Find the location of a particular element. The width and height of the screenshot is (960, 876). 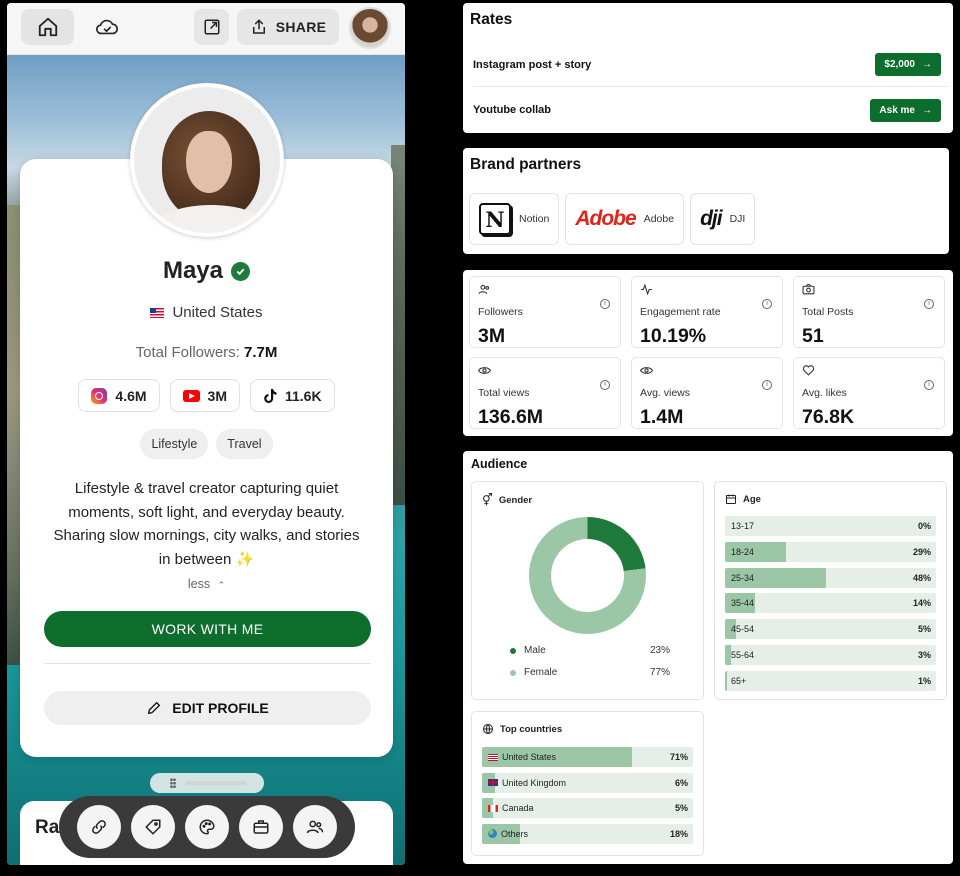

age-bar-label: 18-24 is located at coordinates (743, 551).